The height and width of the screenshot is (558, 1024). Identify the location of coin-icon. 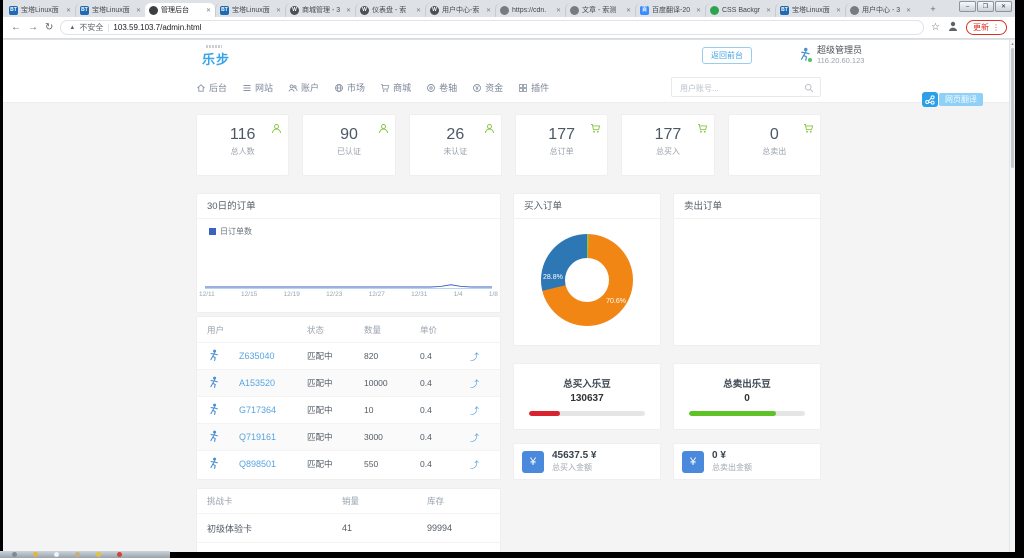
(477, 87).